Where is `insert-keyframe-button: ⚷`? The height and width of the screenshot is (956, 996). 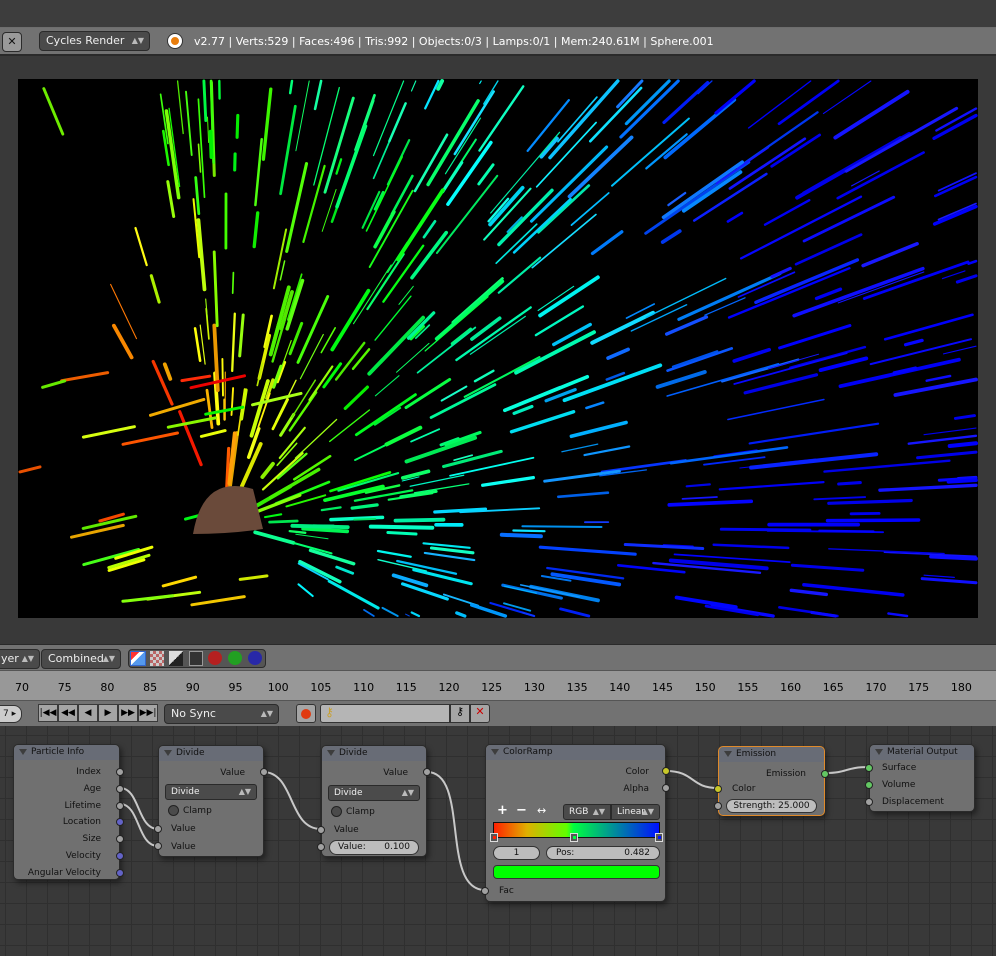 insert-keyframe-button: ⚷ is located at coordinates (460, 713).